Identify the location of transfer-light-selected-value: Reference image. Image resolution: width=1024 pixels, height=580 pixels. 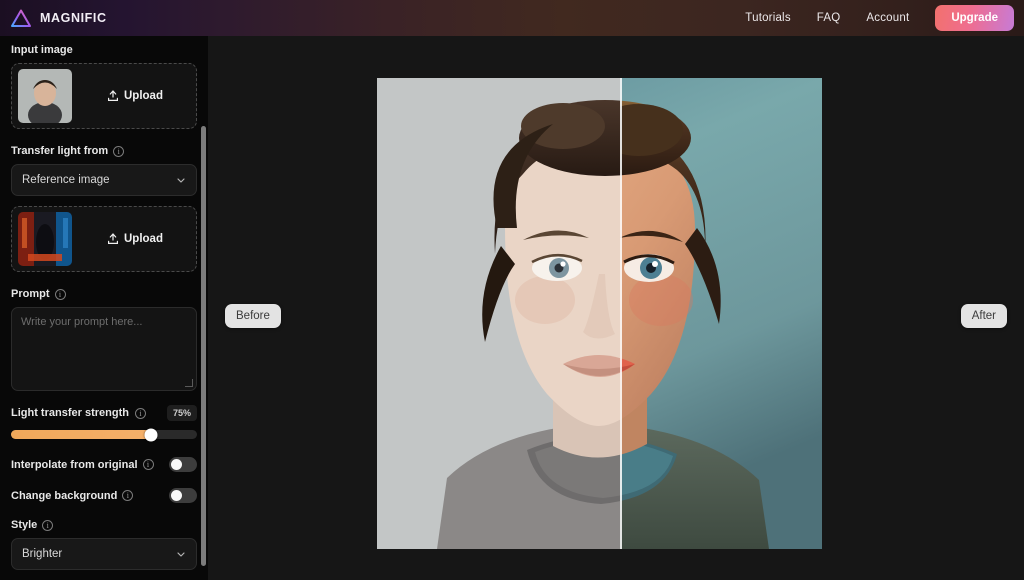
(66, 180).